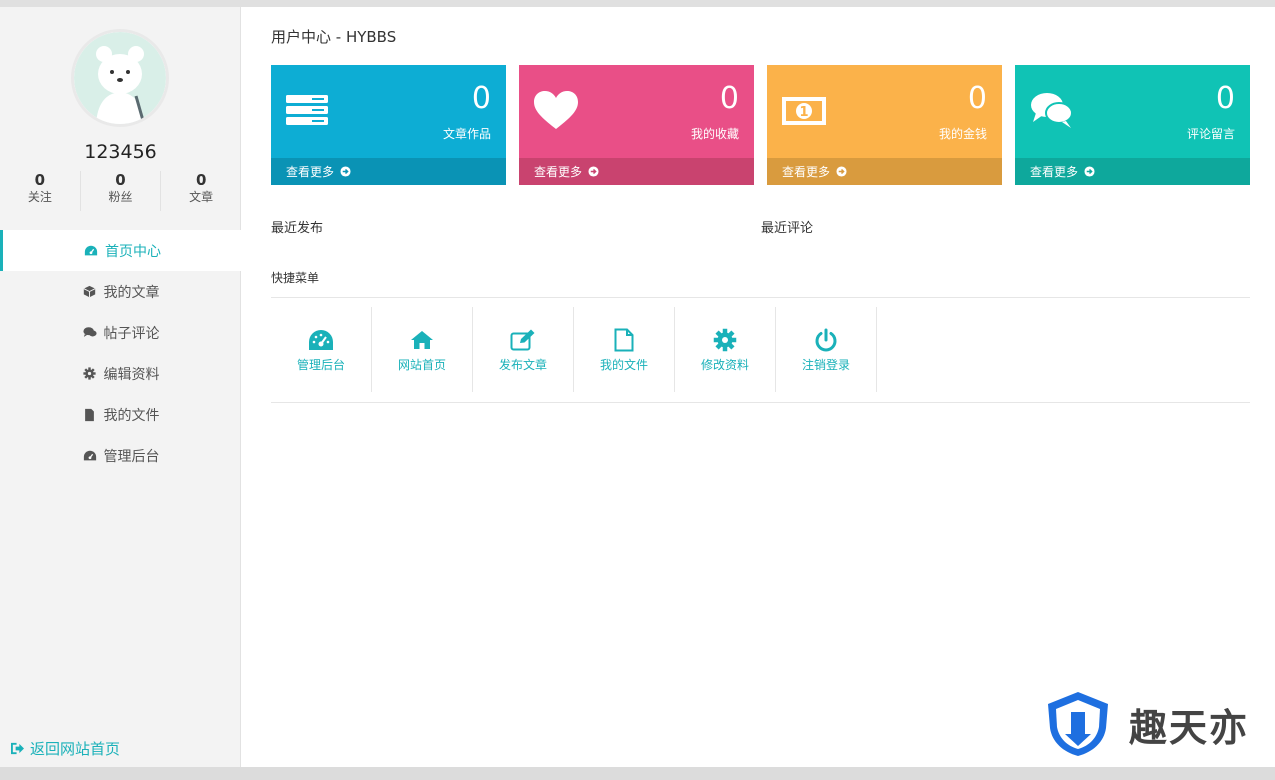 The width and height of the screenshot is (1275, 780). I want to click on card-comments: 0 评论留言 查看更多, so click(1132, 125).